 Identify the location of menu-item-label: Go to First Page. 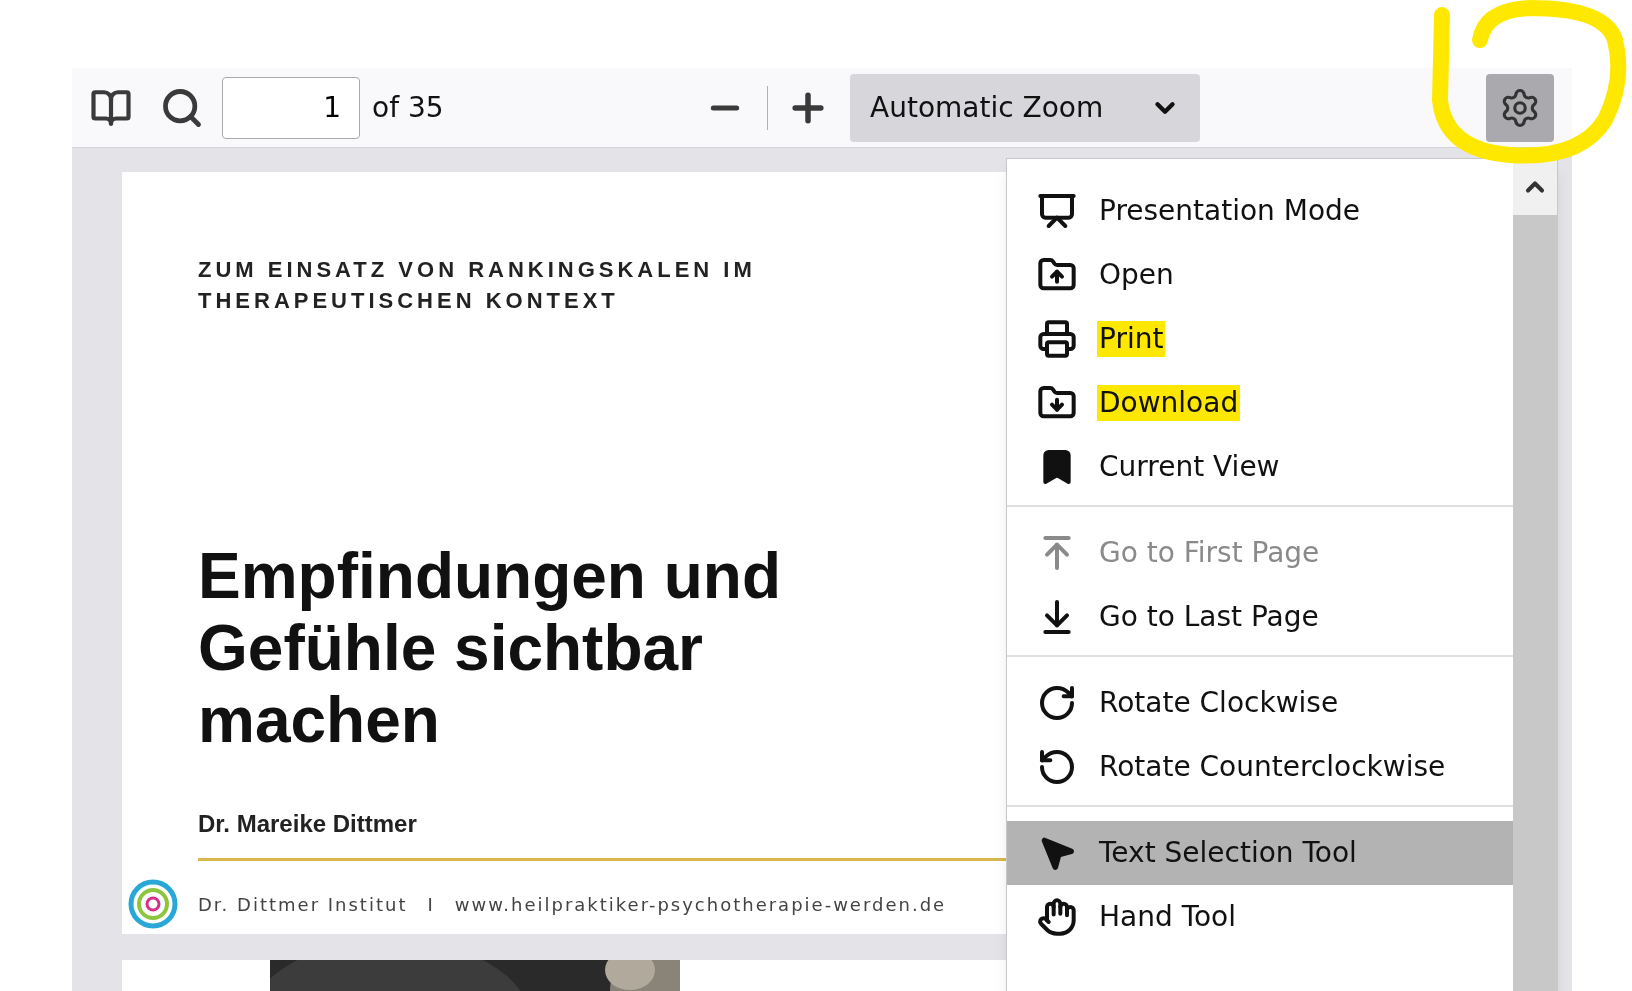
(1209, 553).